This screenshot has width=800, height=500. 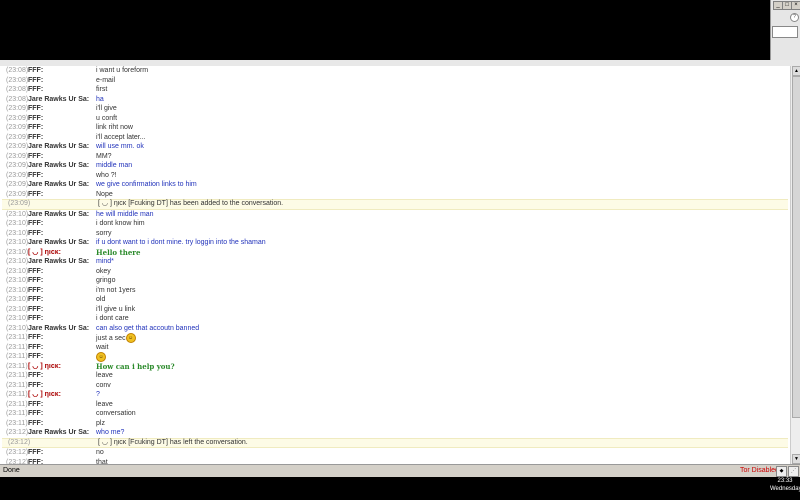 What do you see at coordinates (785, 488) in the screenshot?
I see `taskbar-clock: 23:33 Wednesday` at bounding box center [785, 488].